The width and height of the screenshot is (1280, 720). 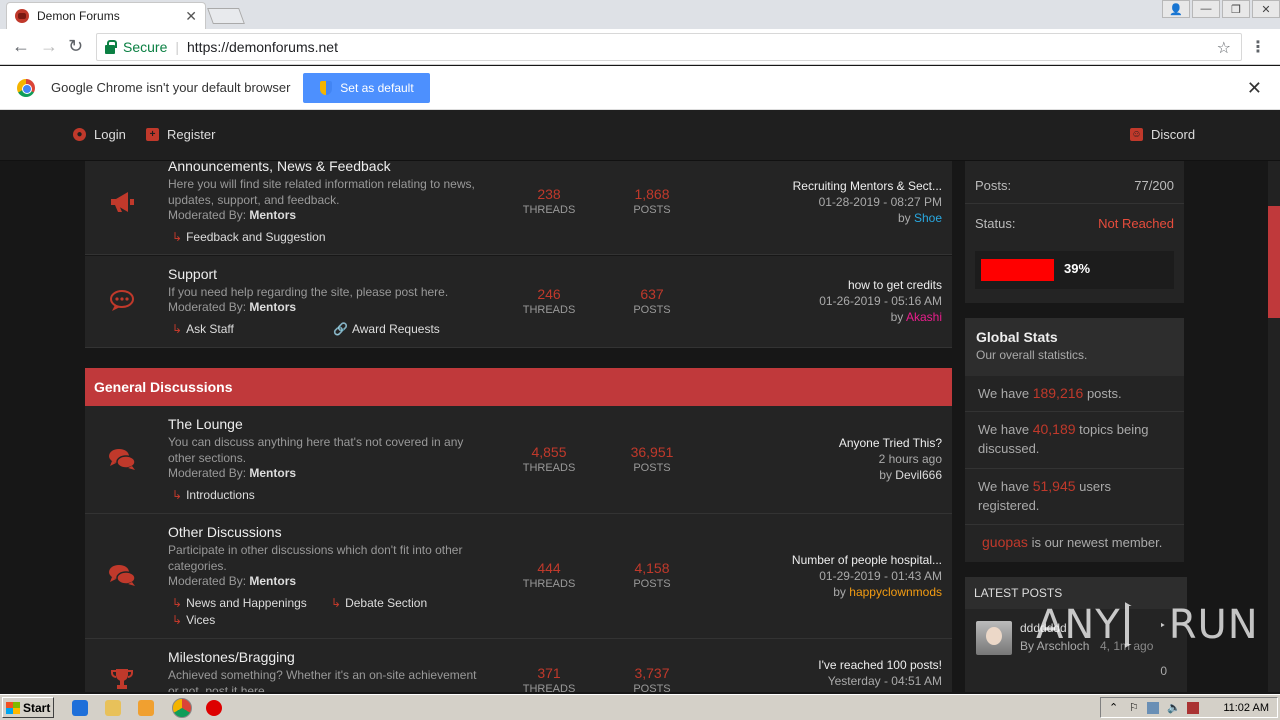 I want to click on ie-icon, so click(x=80, y=708).